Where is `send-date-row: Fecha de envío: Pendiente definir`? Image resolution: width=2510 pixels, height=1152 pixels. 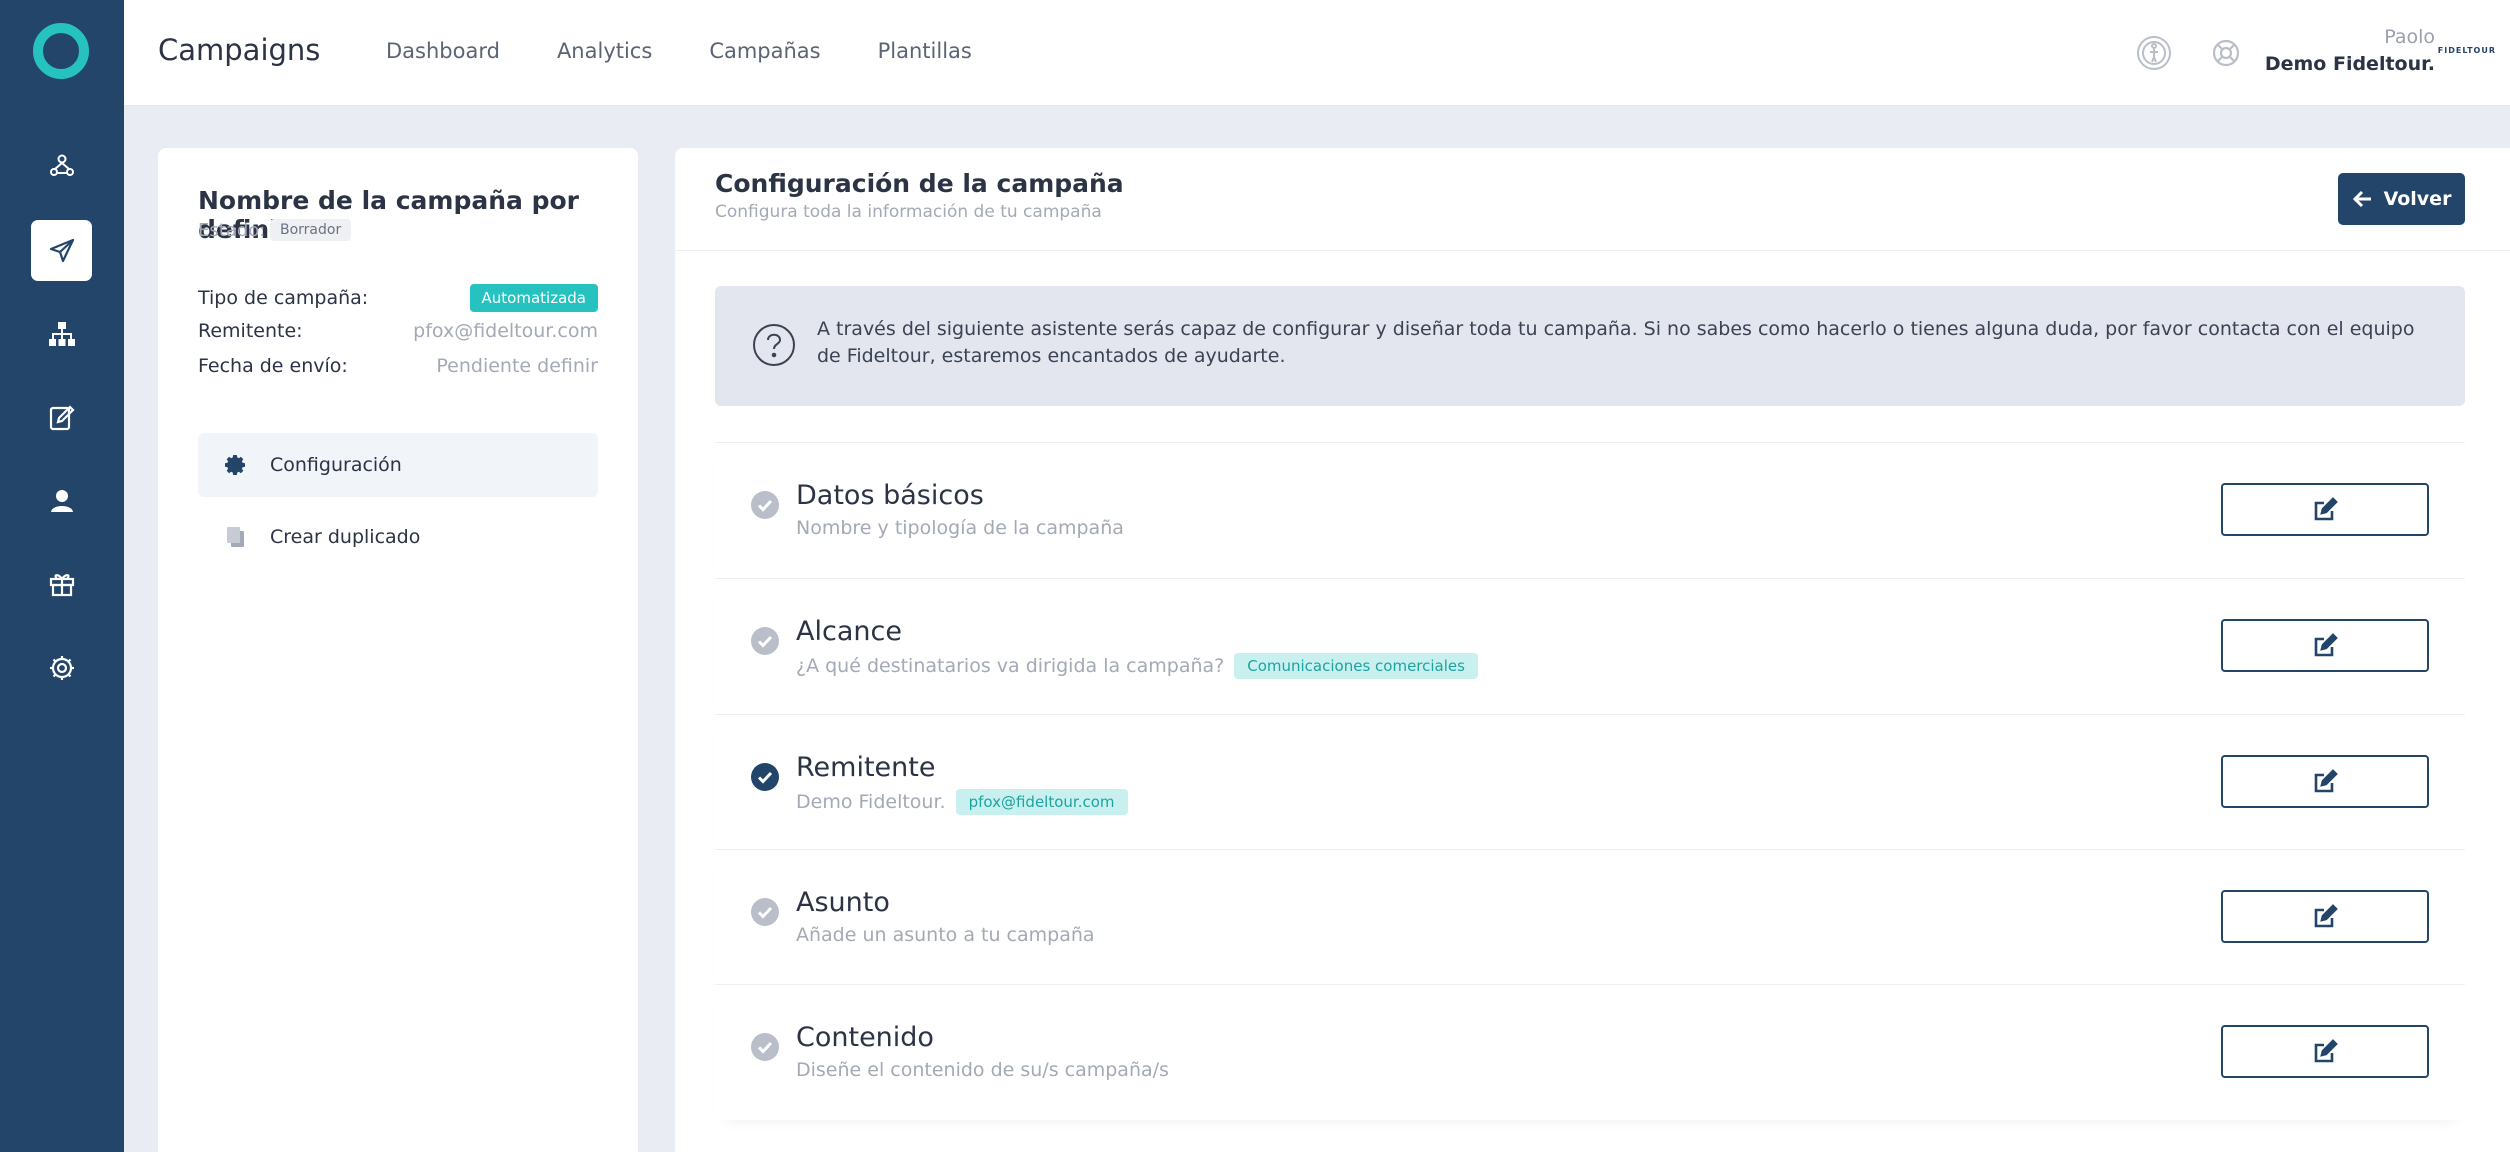 send-date-row: Fecha de envío: Pendiente definir is located at coordinates (398, 366).